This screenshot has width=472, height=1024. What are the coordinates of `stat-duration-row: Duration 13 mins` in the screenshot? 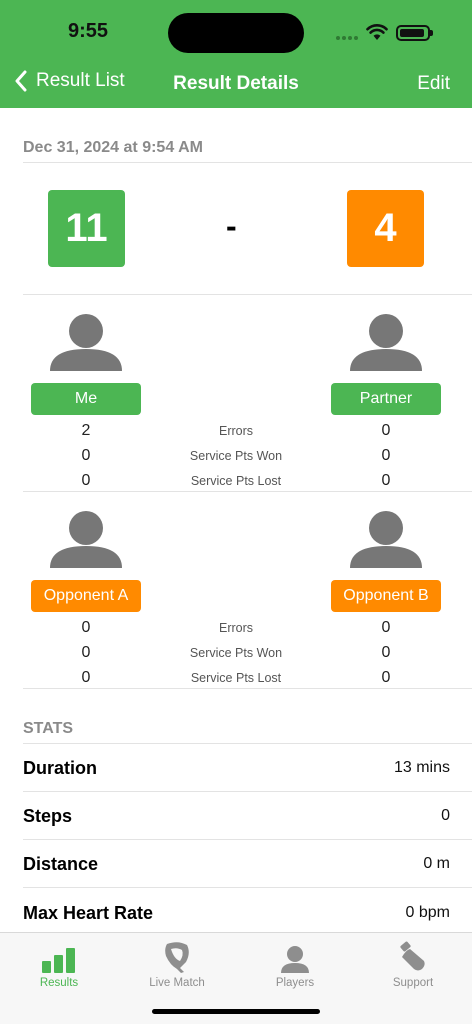 It's located at (236, 768).